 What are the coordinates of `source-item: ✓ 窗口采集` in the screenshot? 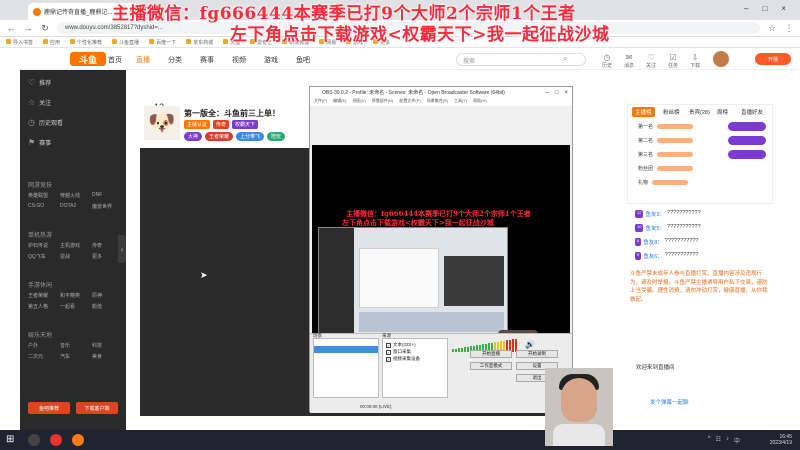 It's located at (398, 352).